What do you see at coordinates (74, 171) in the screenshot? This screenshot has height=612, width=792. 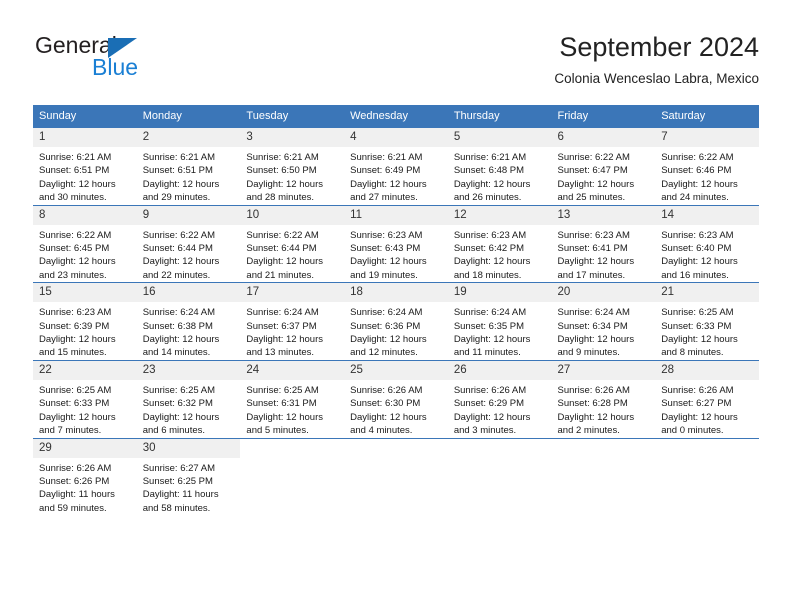 I see `sunset-text: Sunset: 6:51 PM` at bounding box center [74, 171].